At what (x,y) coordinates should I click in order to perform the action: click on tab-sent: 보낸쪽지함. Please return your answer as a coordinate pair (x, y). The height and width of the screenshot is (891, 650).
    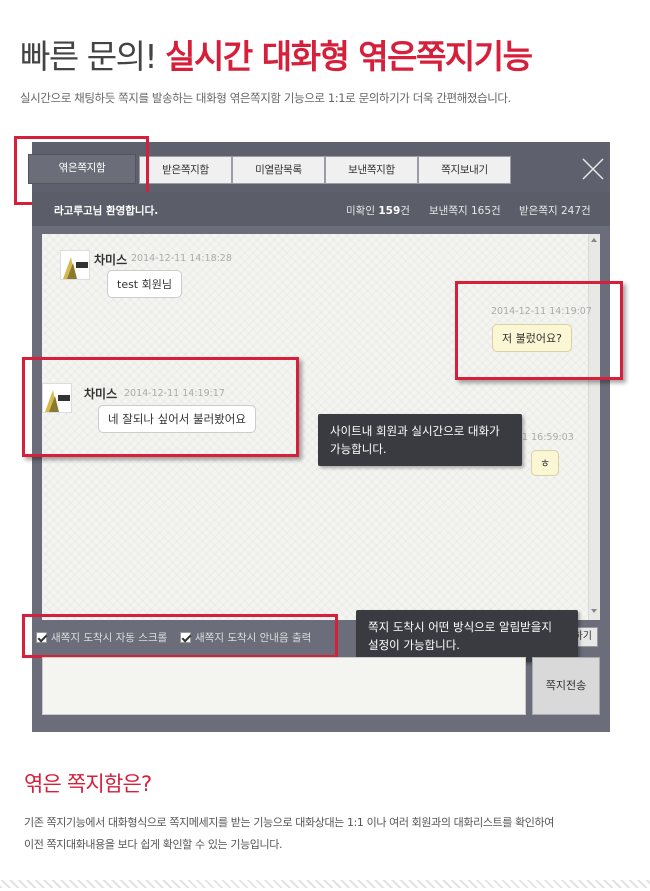
    Looking at the image, I should click on (371, 170).